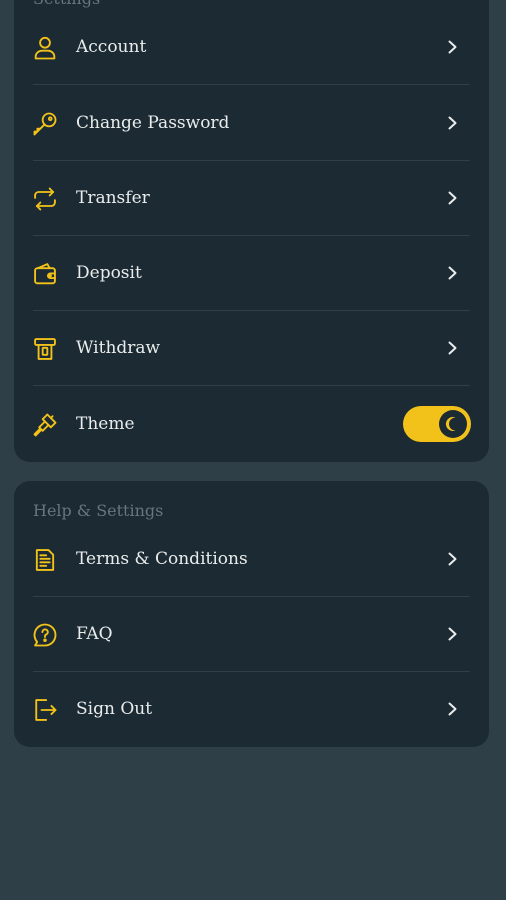 The height and width of the screenshot is (900, 506). I want to click on help-section-title: Help & Settings, so click(98, 510).